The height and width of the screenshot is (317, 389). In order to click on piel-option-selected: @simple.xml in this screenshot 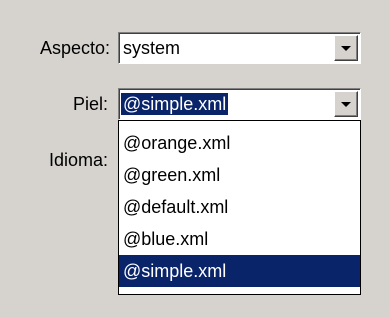, I will do `click(239, 271)`.